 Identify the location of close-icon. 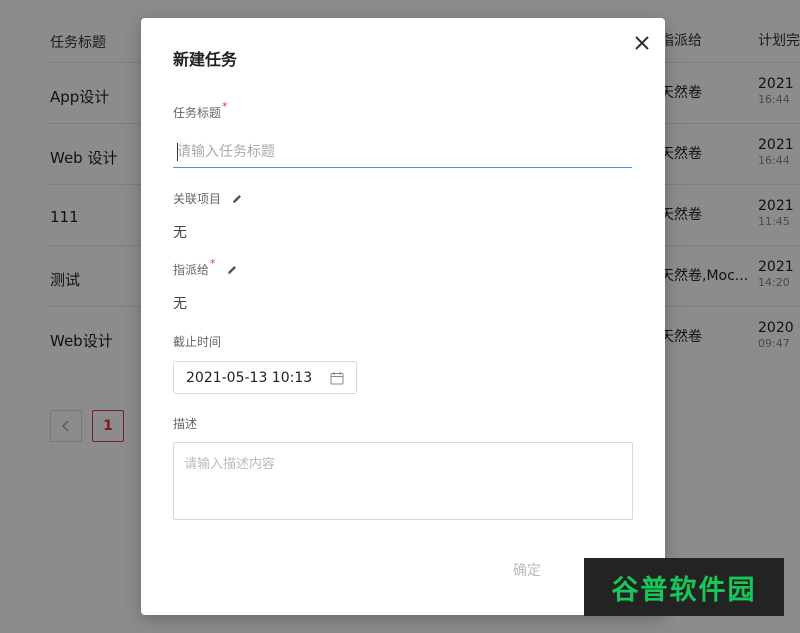
(642, 43).